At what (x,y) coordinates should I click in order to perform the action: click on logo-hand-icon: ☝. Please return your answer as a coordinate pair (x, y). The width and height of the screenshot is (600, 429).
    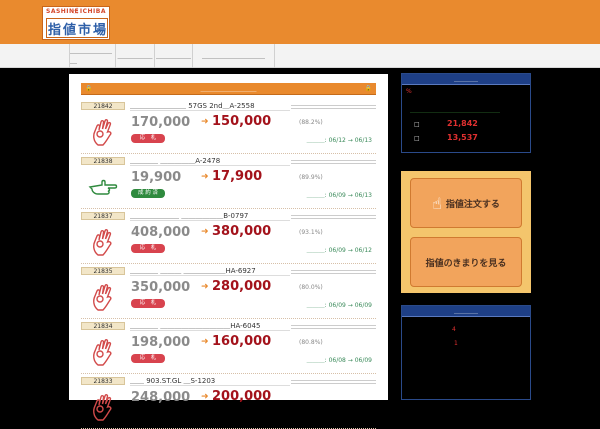
    Looking at the image, I should click on (76, 12).